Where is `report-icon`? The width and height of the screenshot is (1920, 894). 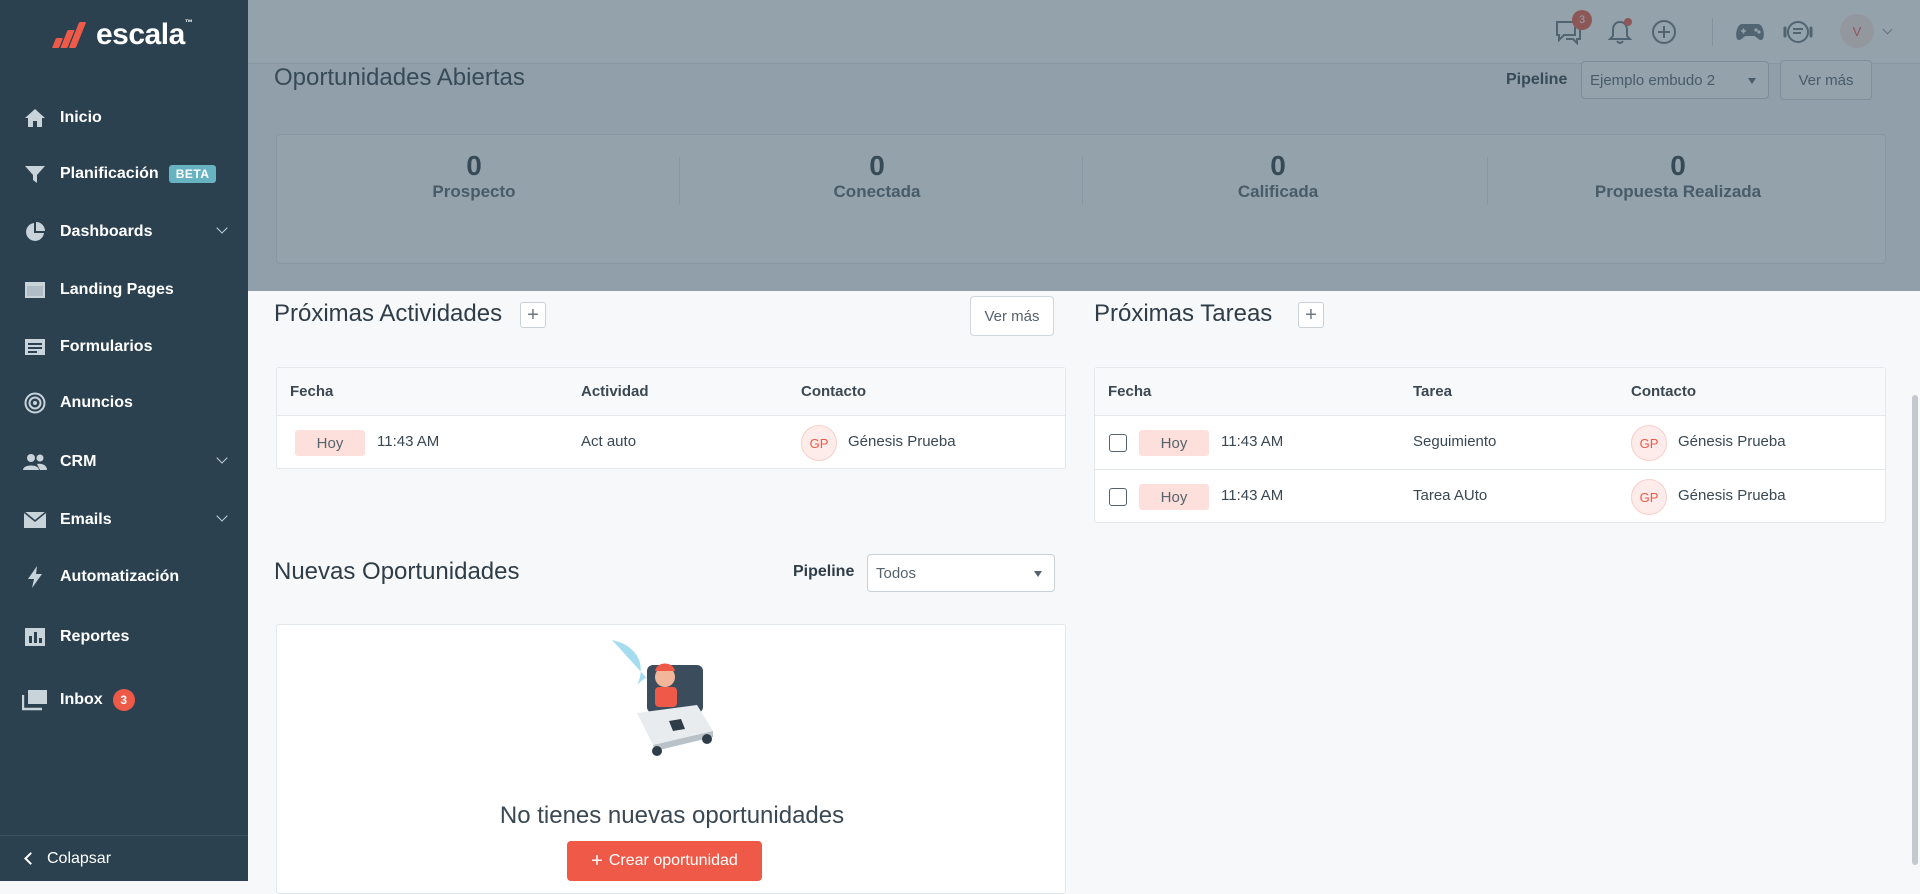 report-icon is located at coordinates (35, 637).